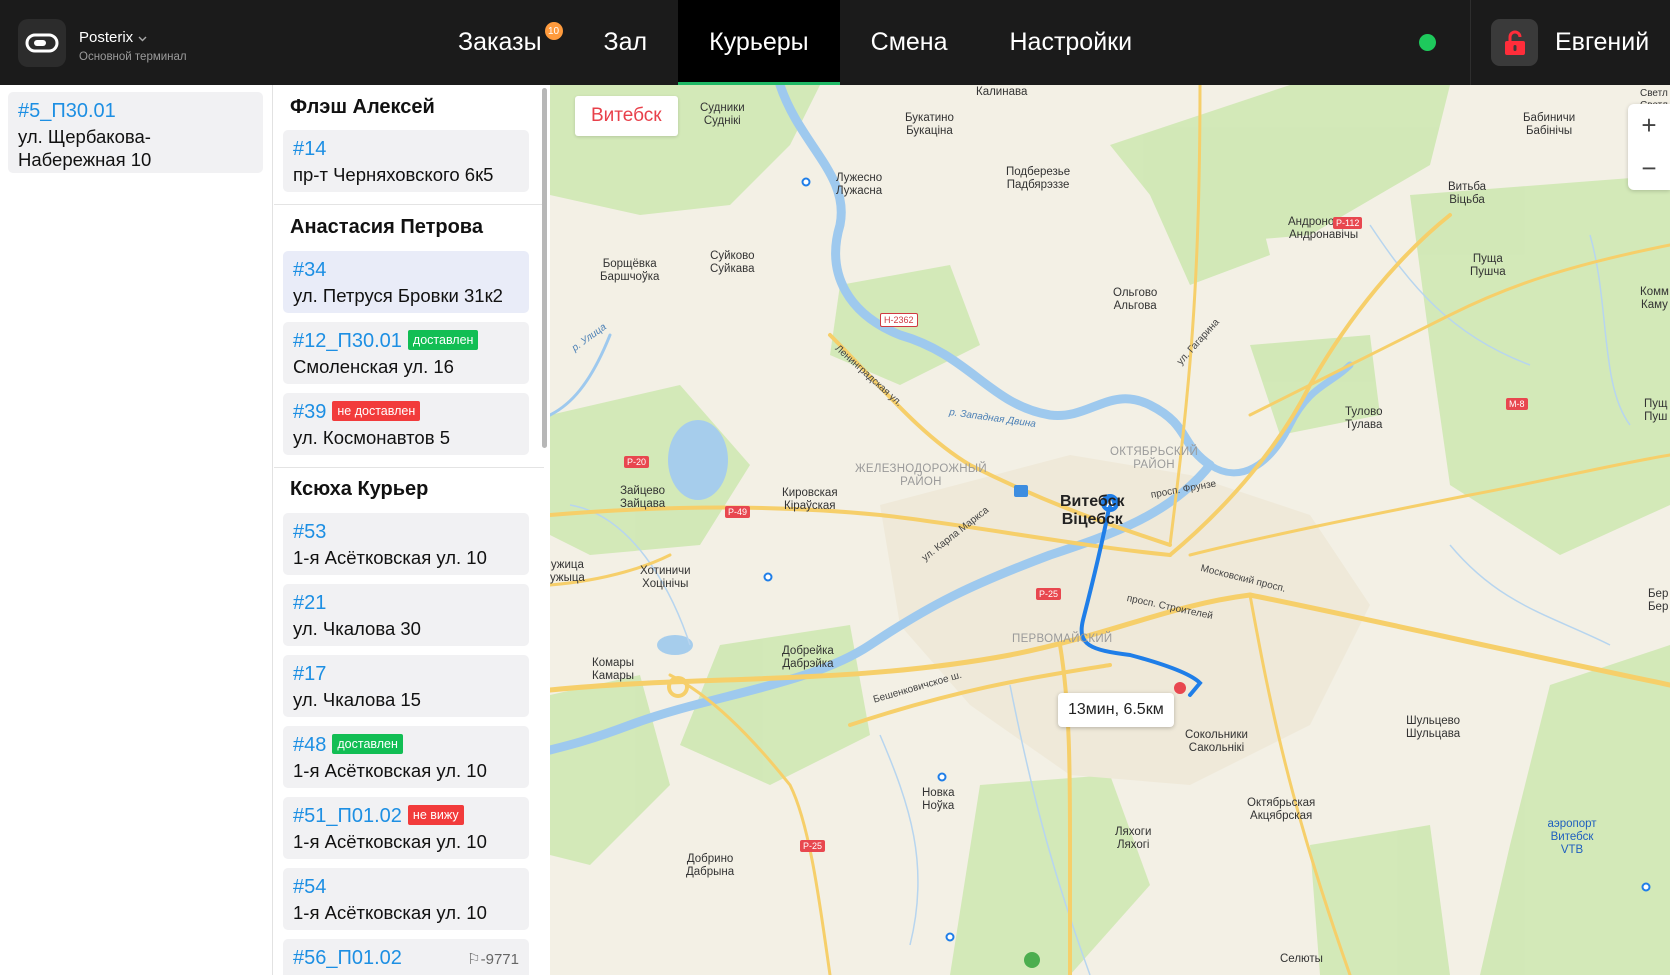 This screenshot has width=1670, height=975. What do you see at coordinates (738, 512) in the screenshot?
I see `road-shield: Р-49` at bounding box center [738, 512].